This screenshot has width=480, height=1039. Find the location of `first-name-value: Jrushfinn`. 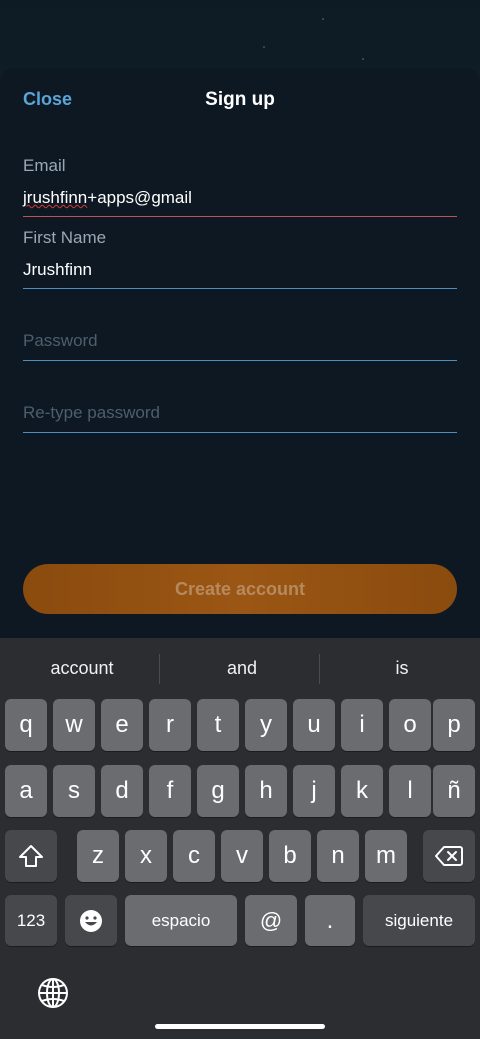

first-name-value: Jrushfinn is located at coordinates (240, 270).